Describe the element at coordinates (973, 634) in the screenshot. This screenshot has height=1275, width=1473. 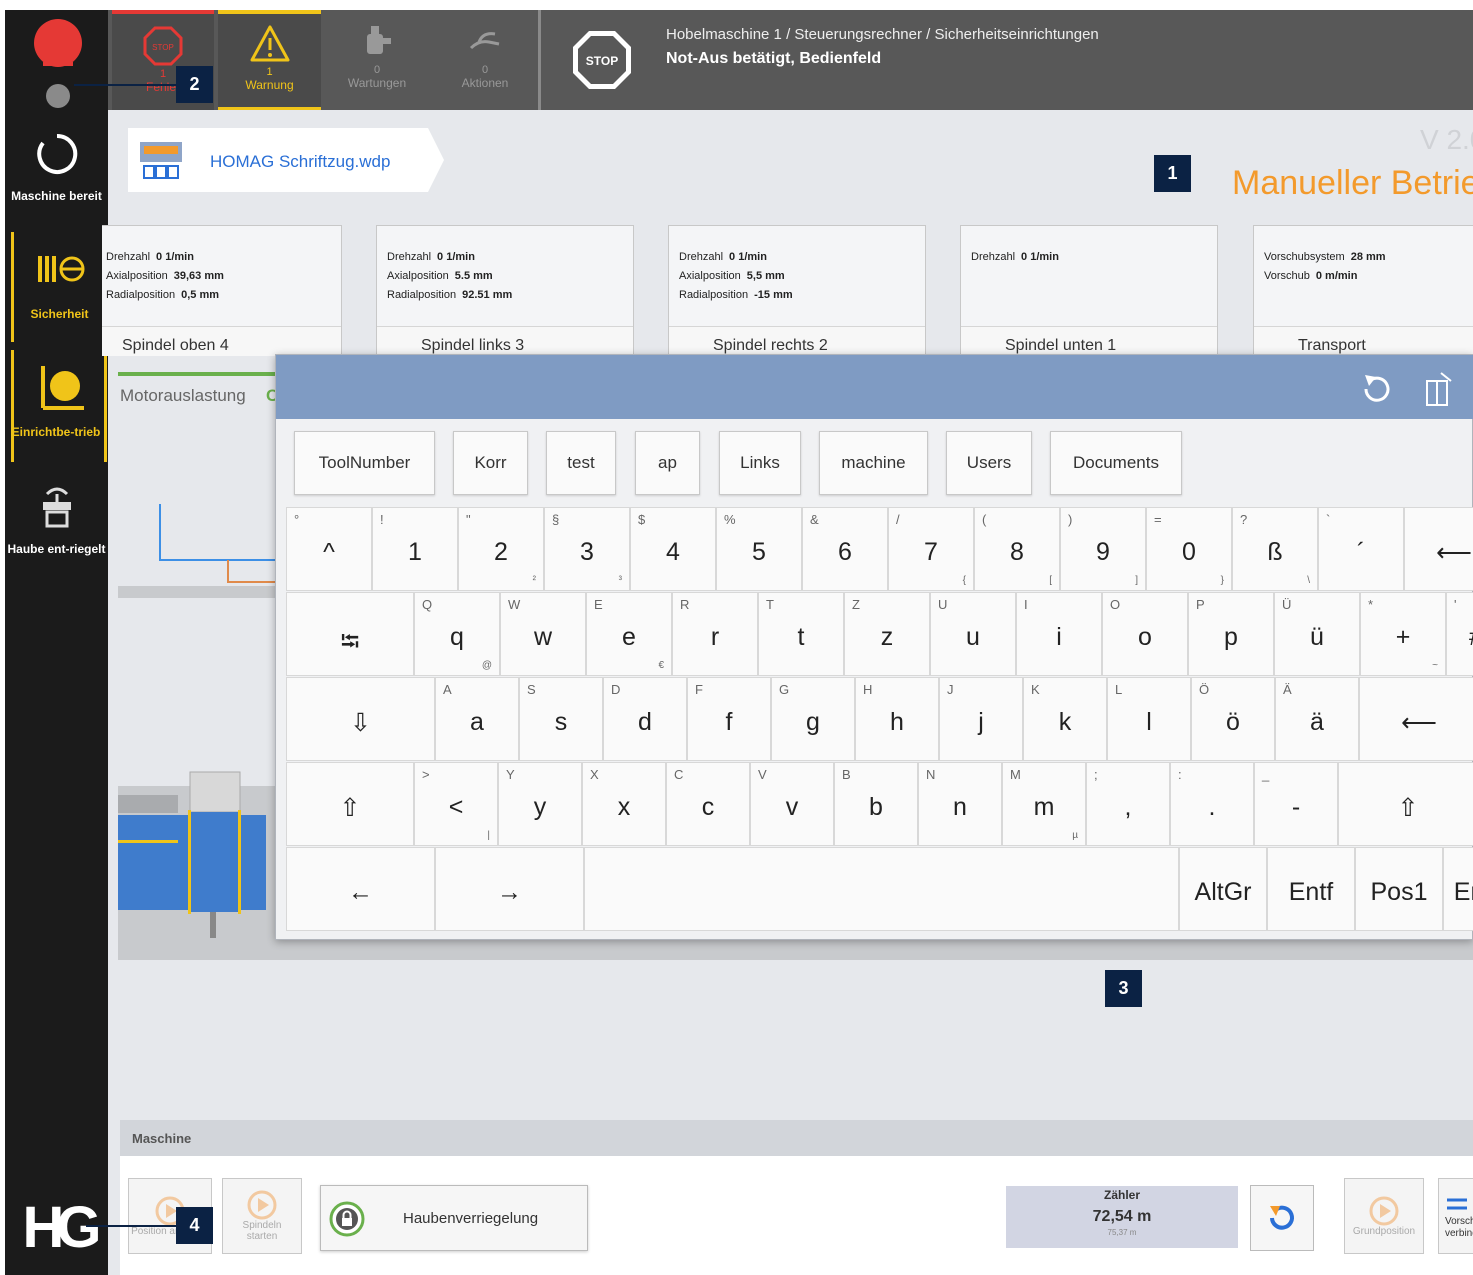
I see `key-u: uU` at that location.